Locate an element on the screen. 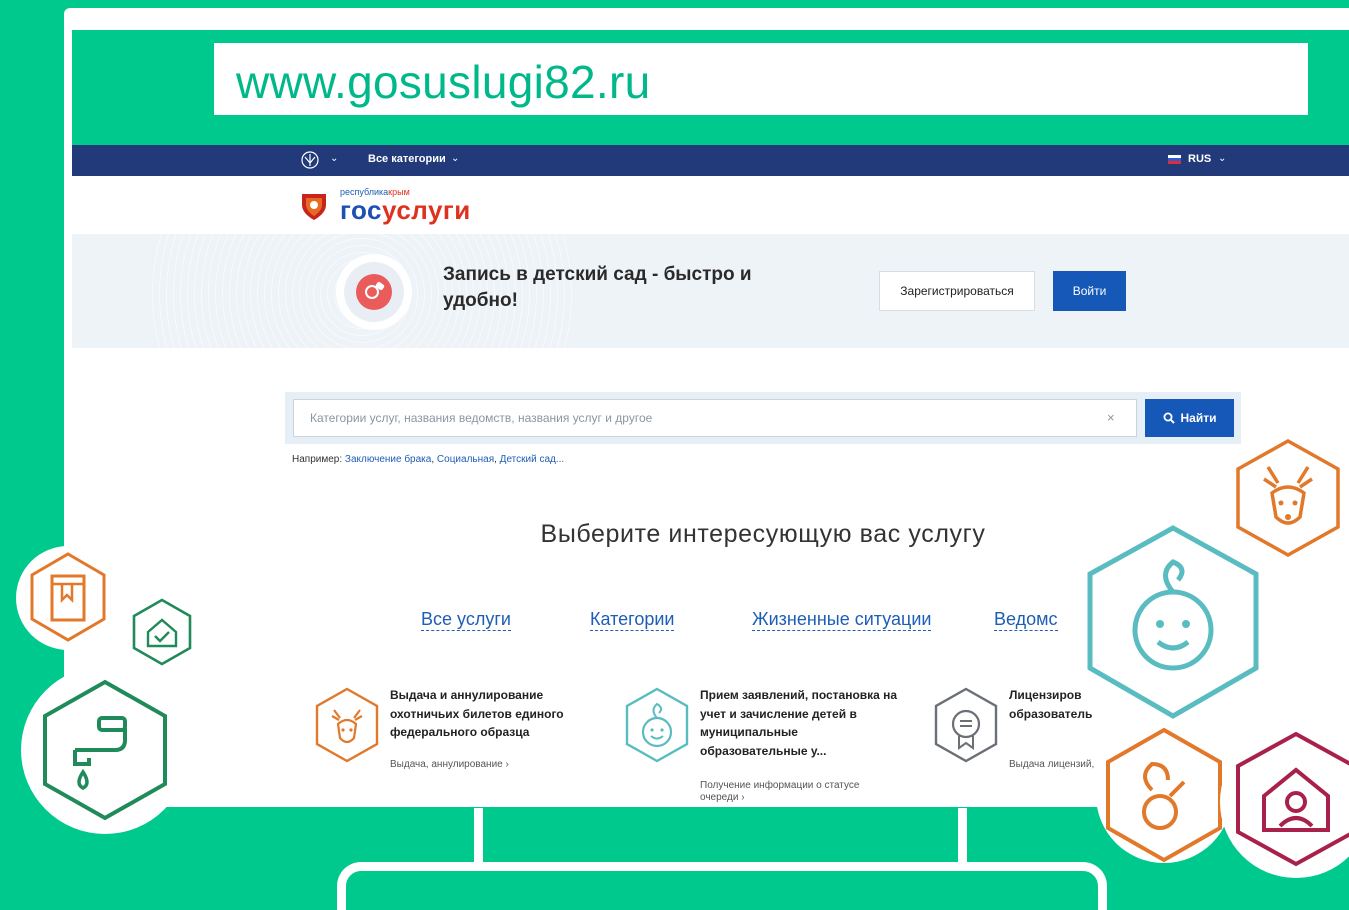  pacifier-icon is located at coordinates (374, 292).